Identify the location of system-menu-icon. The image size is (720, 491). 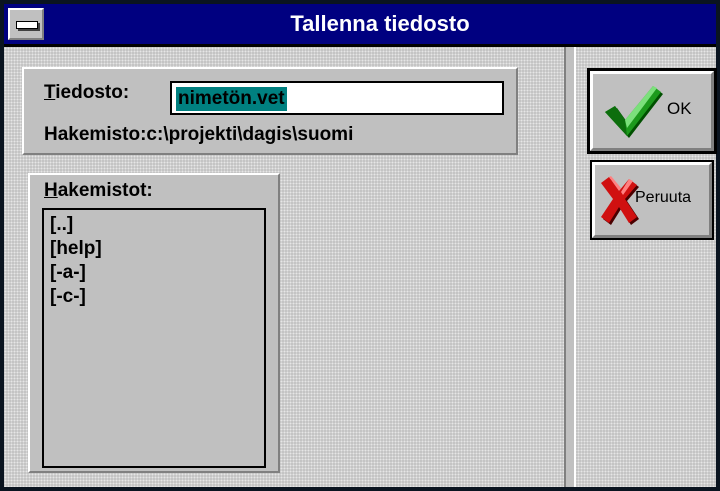
(27, 25).